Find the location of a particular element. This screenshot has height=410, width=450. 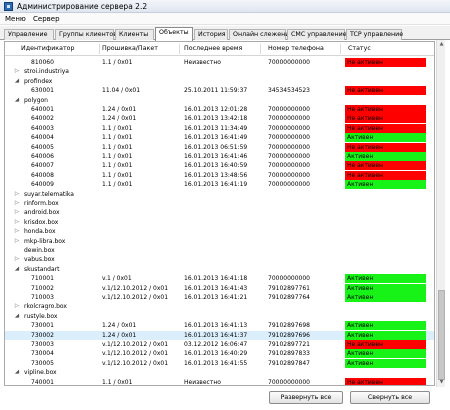

tab-client-groups: Группы клиентов is located at coordinates (86, 34).